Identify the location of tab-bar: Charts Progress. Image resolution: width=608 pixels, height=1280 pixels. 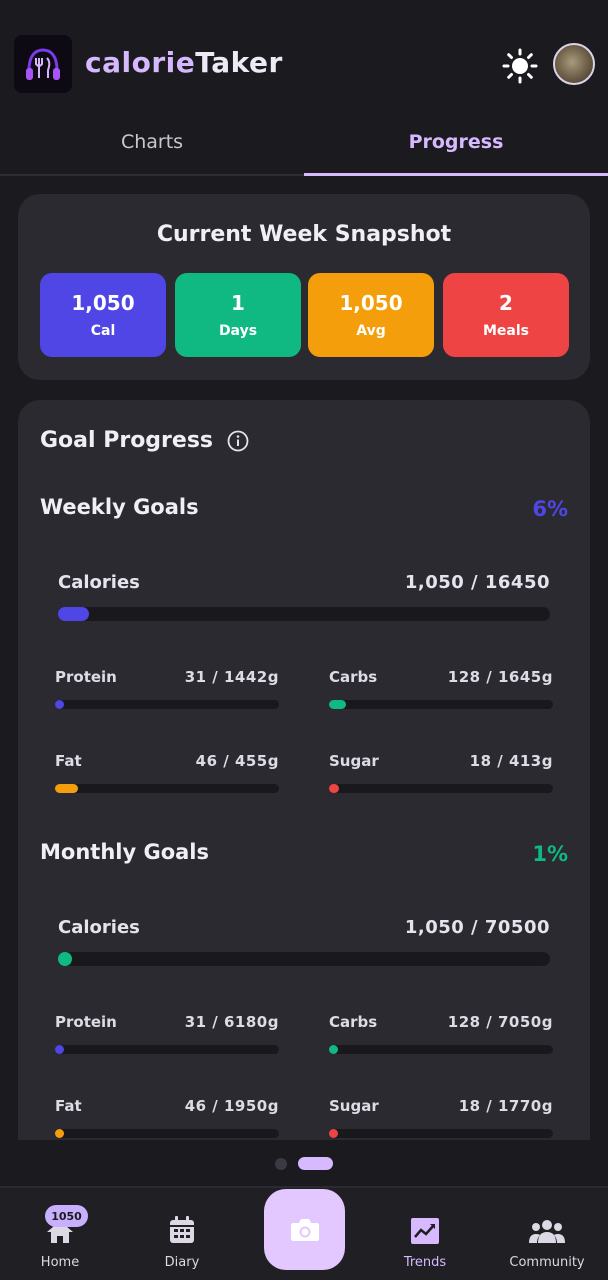
(304, 143).